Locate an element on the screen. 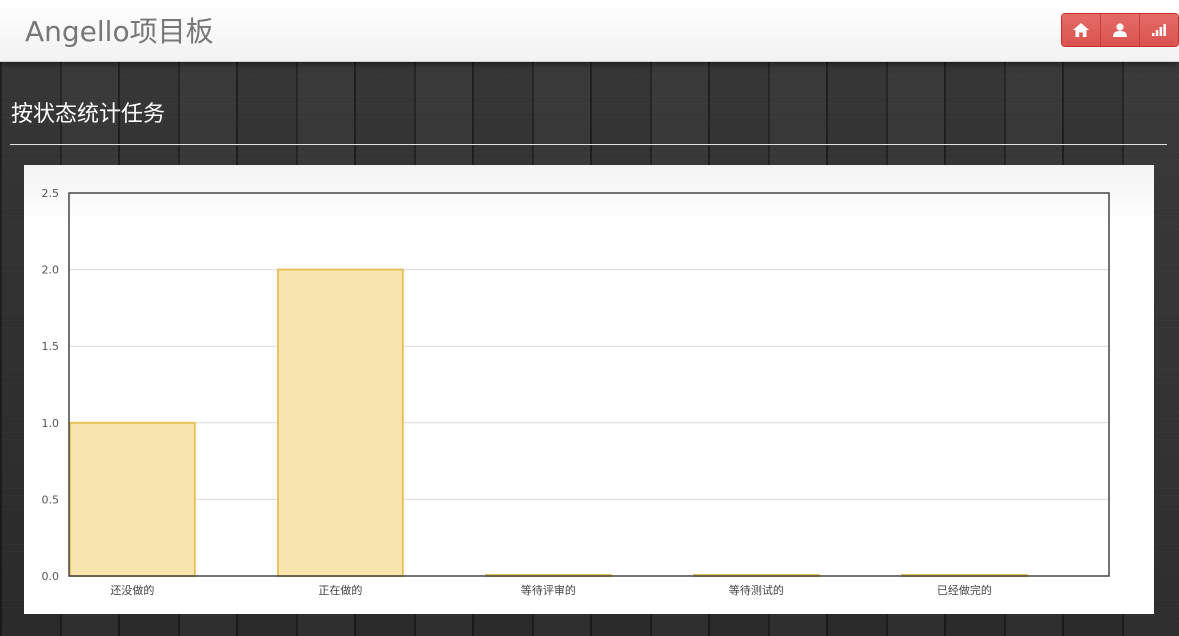  brand-title: Angello项目板 is located at coordinates (119, 30).